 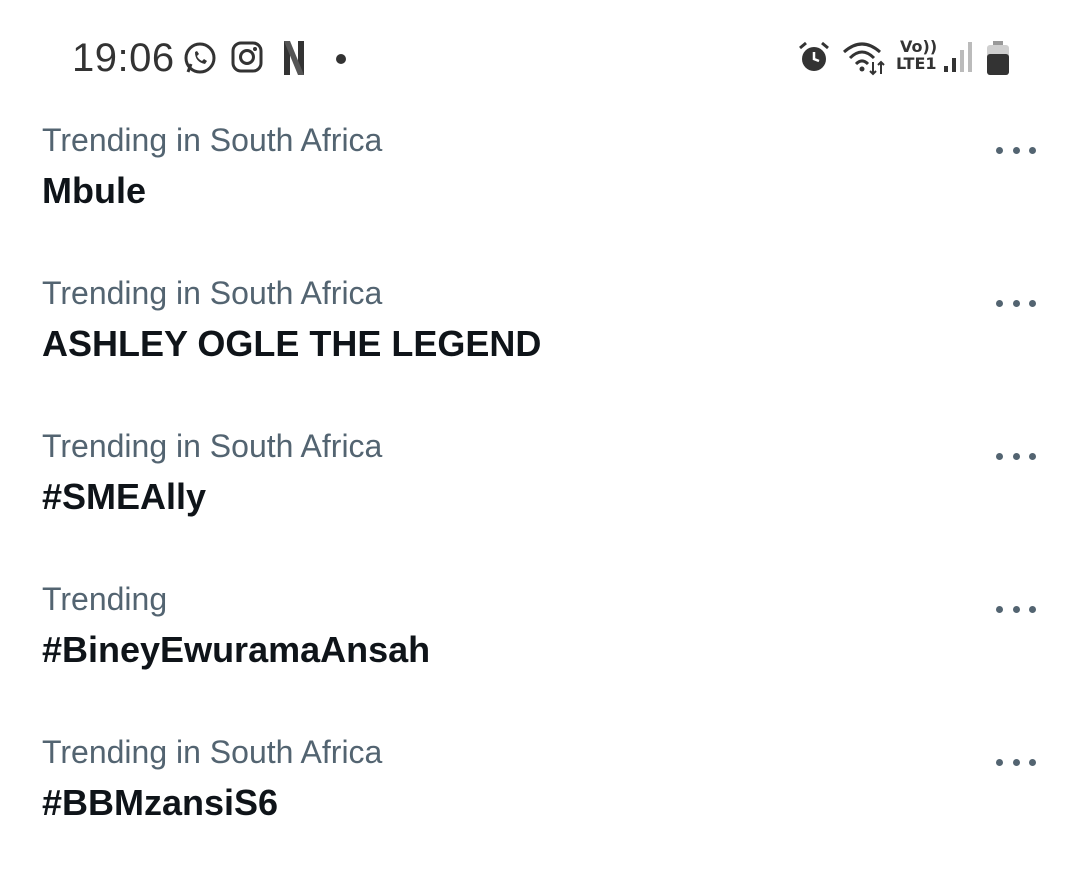 I want to click on status-time: 19:06, so click(x=123, y=58).